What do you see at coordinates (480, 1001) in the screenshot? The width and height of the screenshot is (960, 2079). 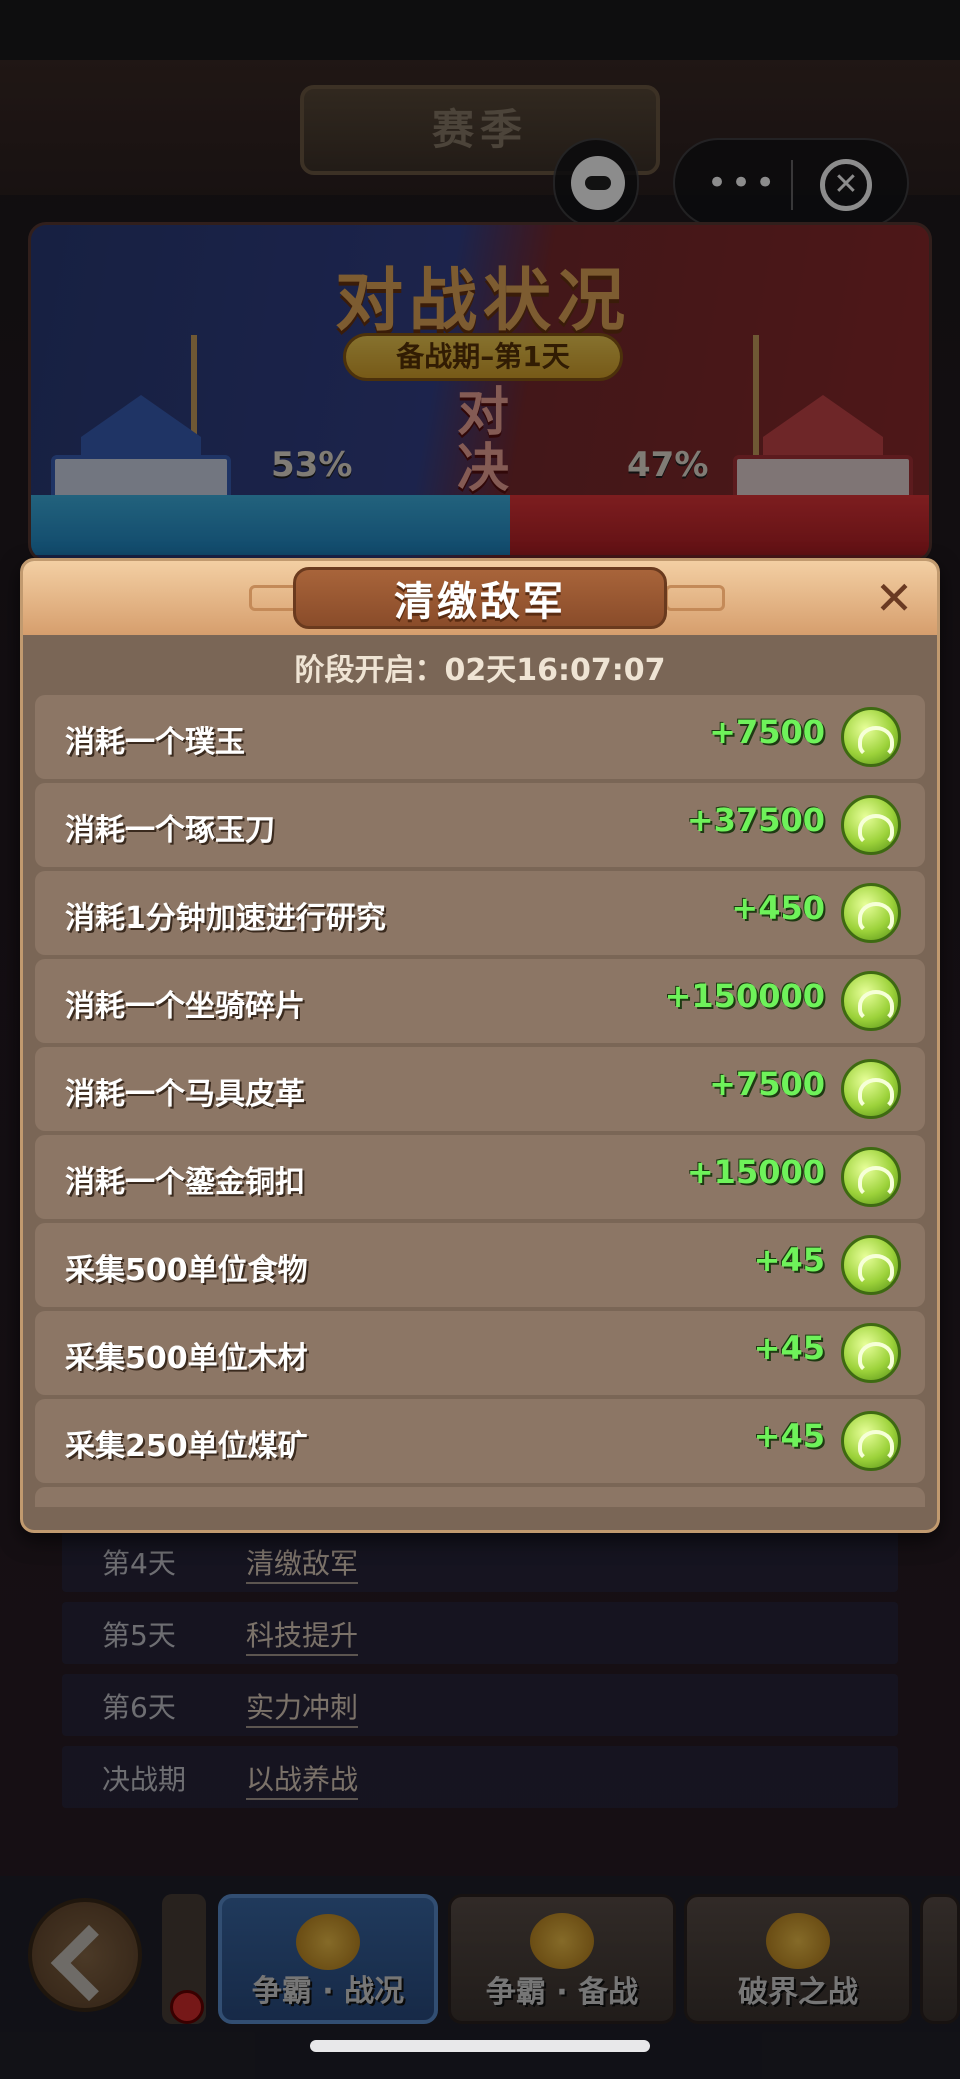 I see `list-item: 消耗一个坐骑碎片 +150000` at bounding box center [480, 1001].